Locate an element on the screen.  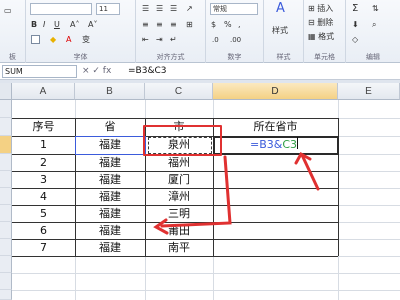
group-title: 编辑 is located at coordinates (373, 57).